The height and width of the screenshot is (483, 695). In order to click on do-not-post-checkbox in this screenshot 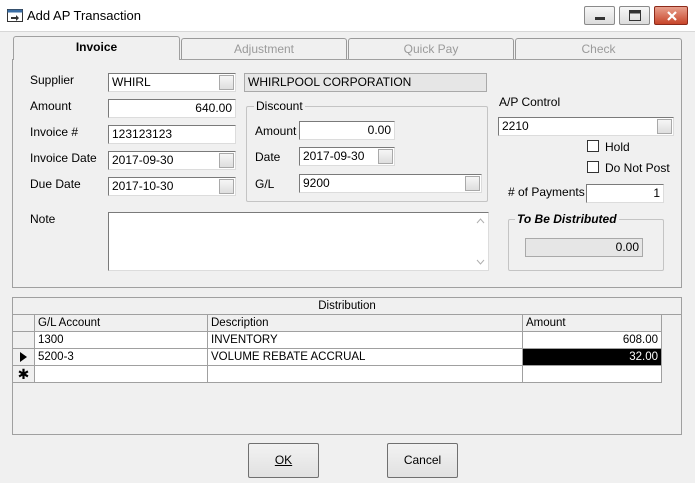, I will do `click(593, 167)`.